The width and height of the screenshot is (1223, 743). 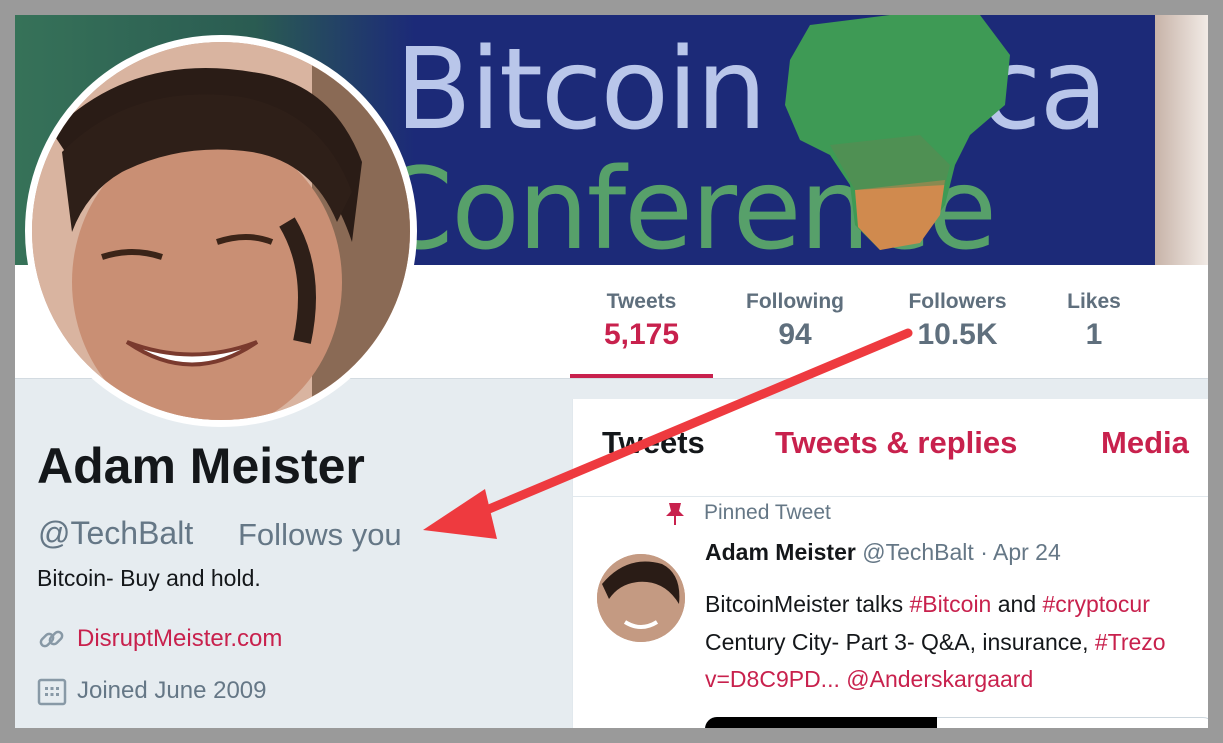 I want to click on stat-likes-label: Likes, so click(x=1094, y=301).